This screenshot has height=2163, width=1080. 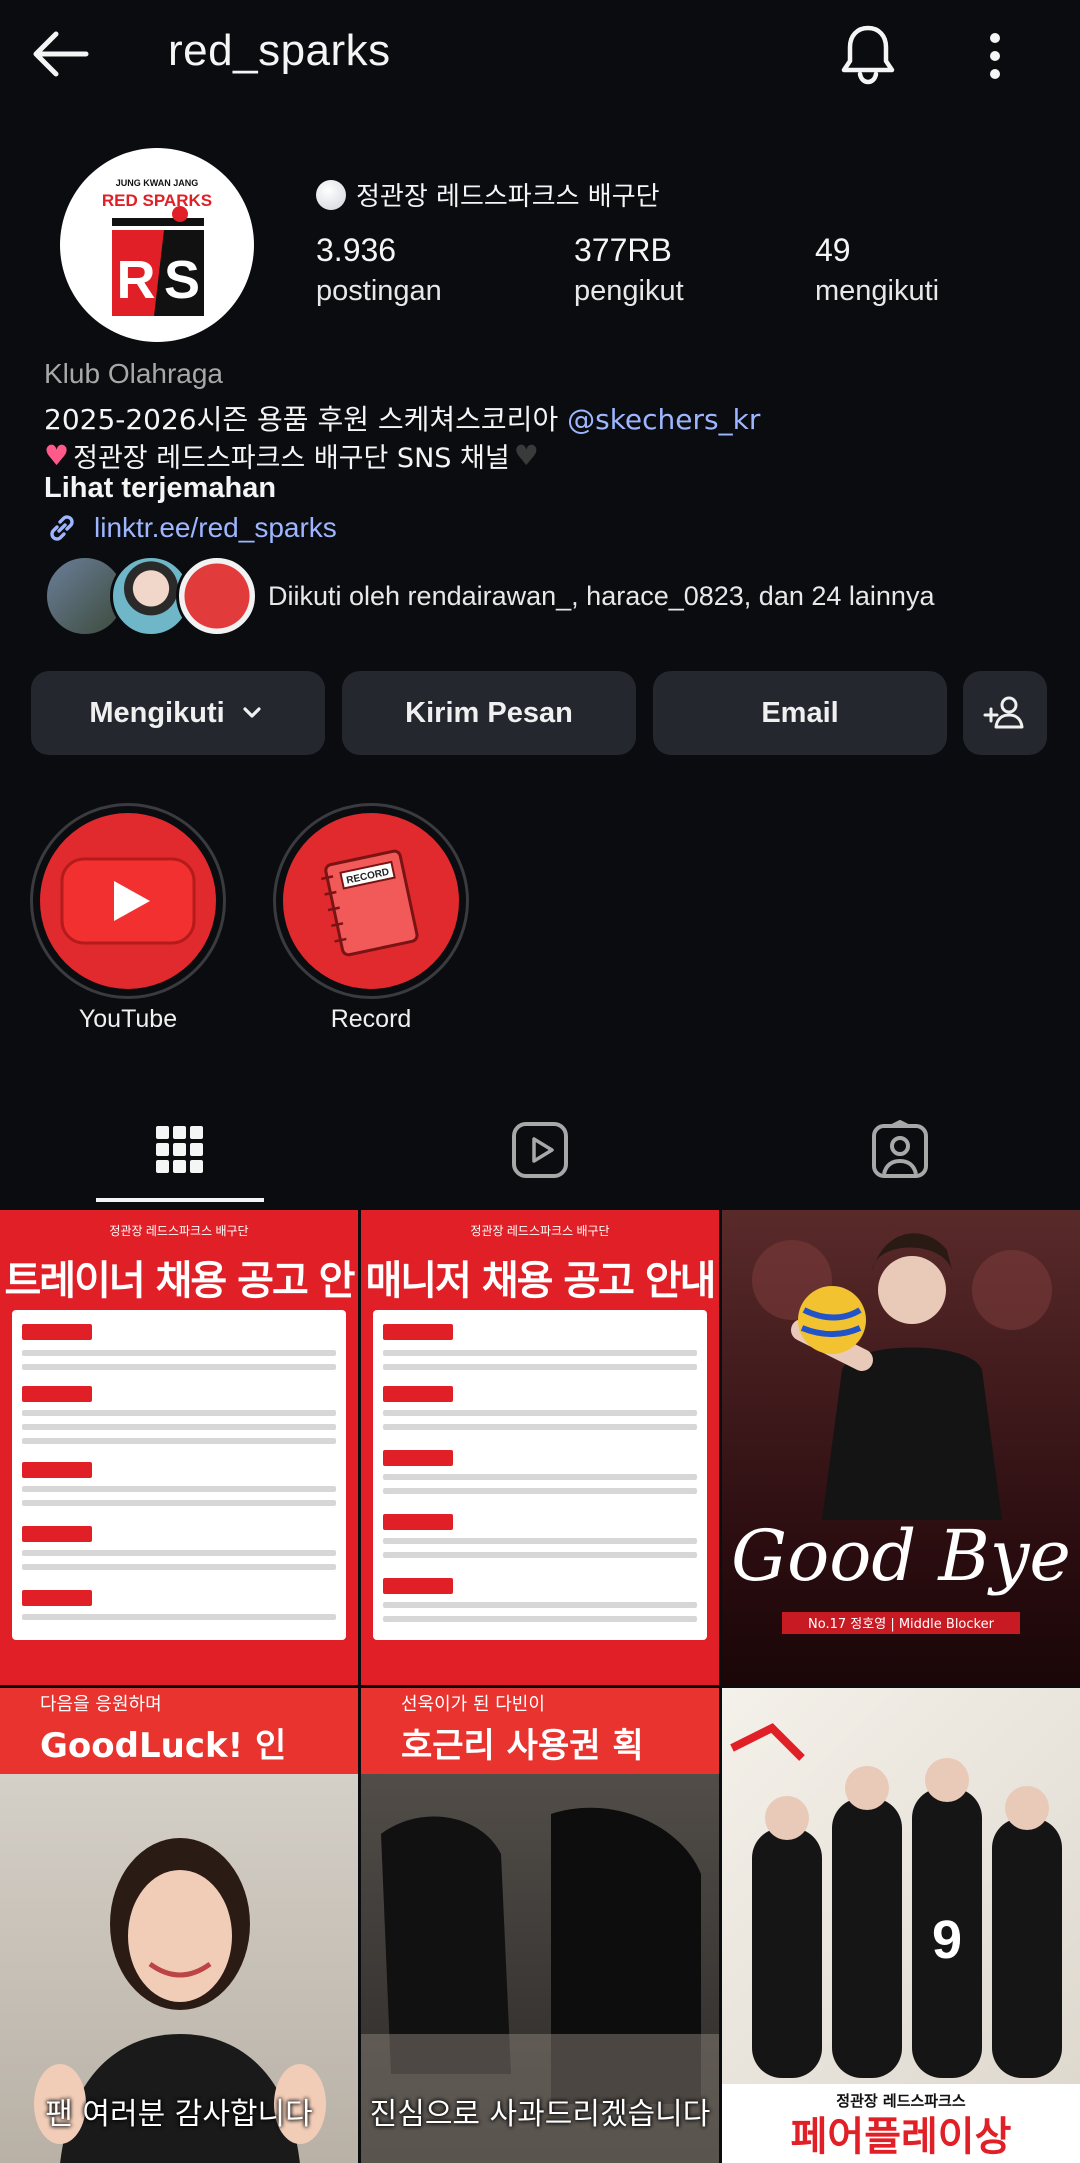 What do you see at coordinates (877, 270) in the screenshot?
I see `stat-following: 49 mengikuti` at bounding box center [877, 270].